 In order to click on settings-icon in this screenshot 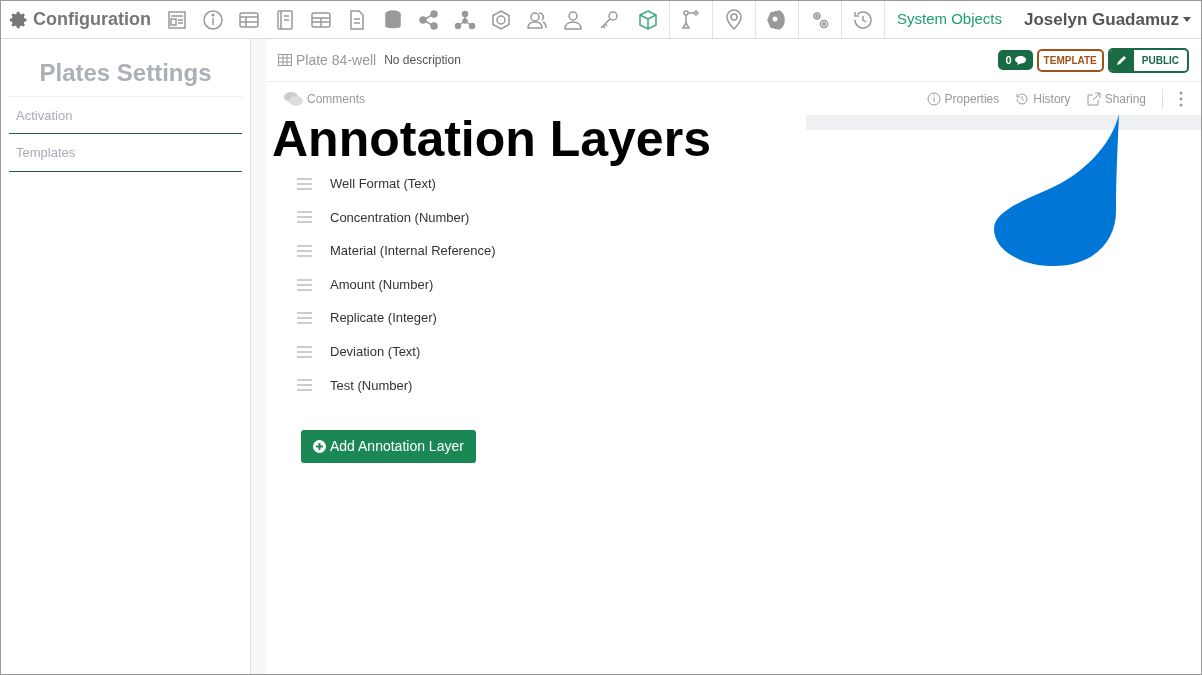, I will do `click(19, 19)`.